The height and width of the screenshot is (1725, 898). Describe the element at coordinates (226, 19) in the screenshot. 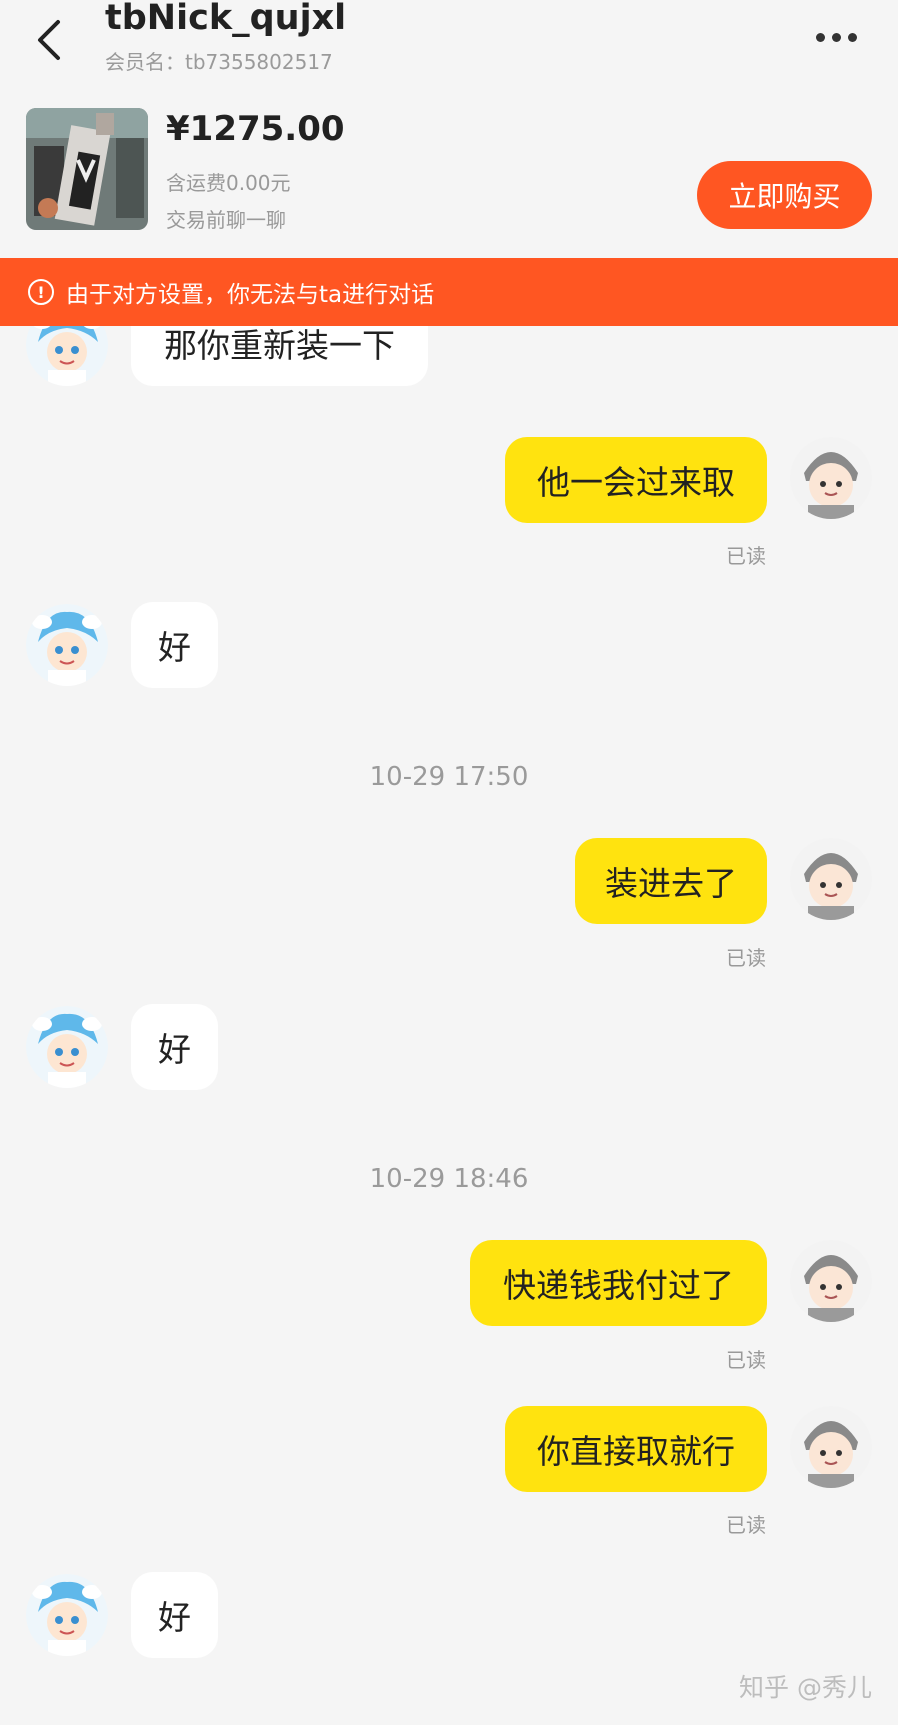

I see `contact-name: tbNick_qujxl` at that location.